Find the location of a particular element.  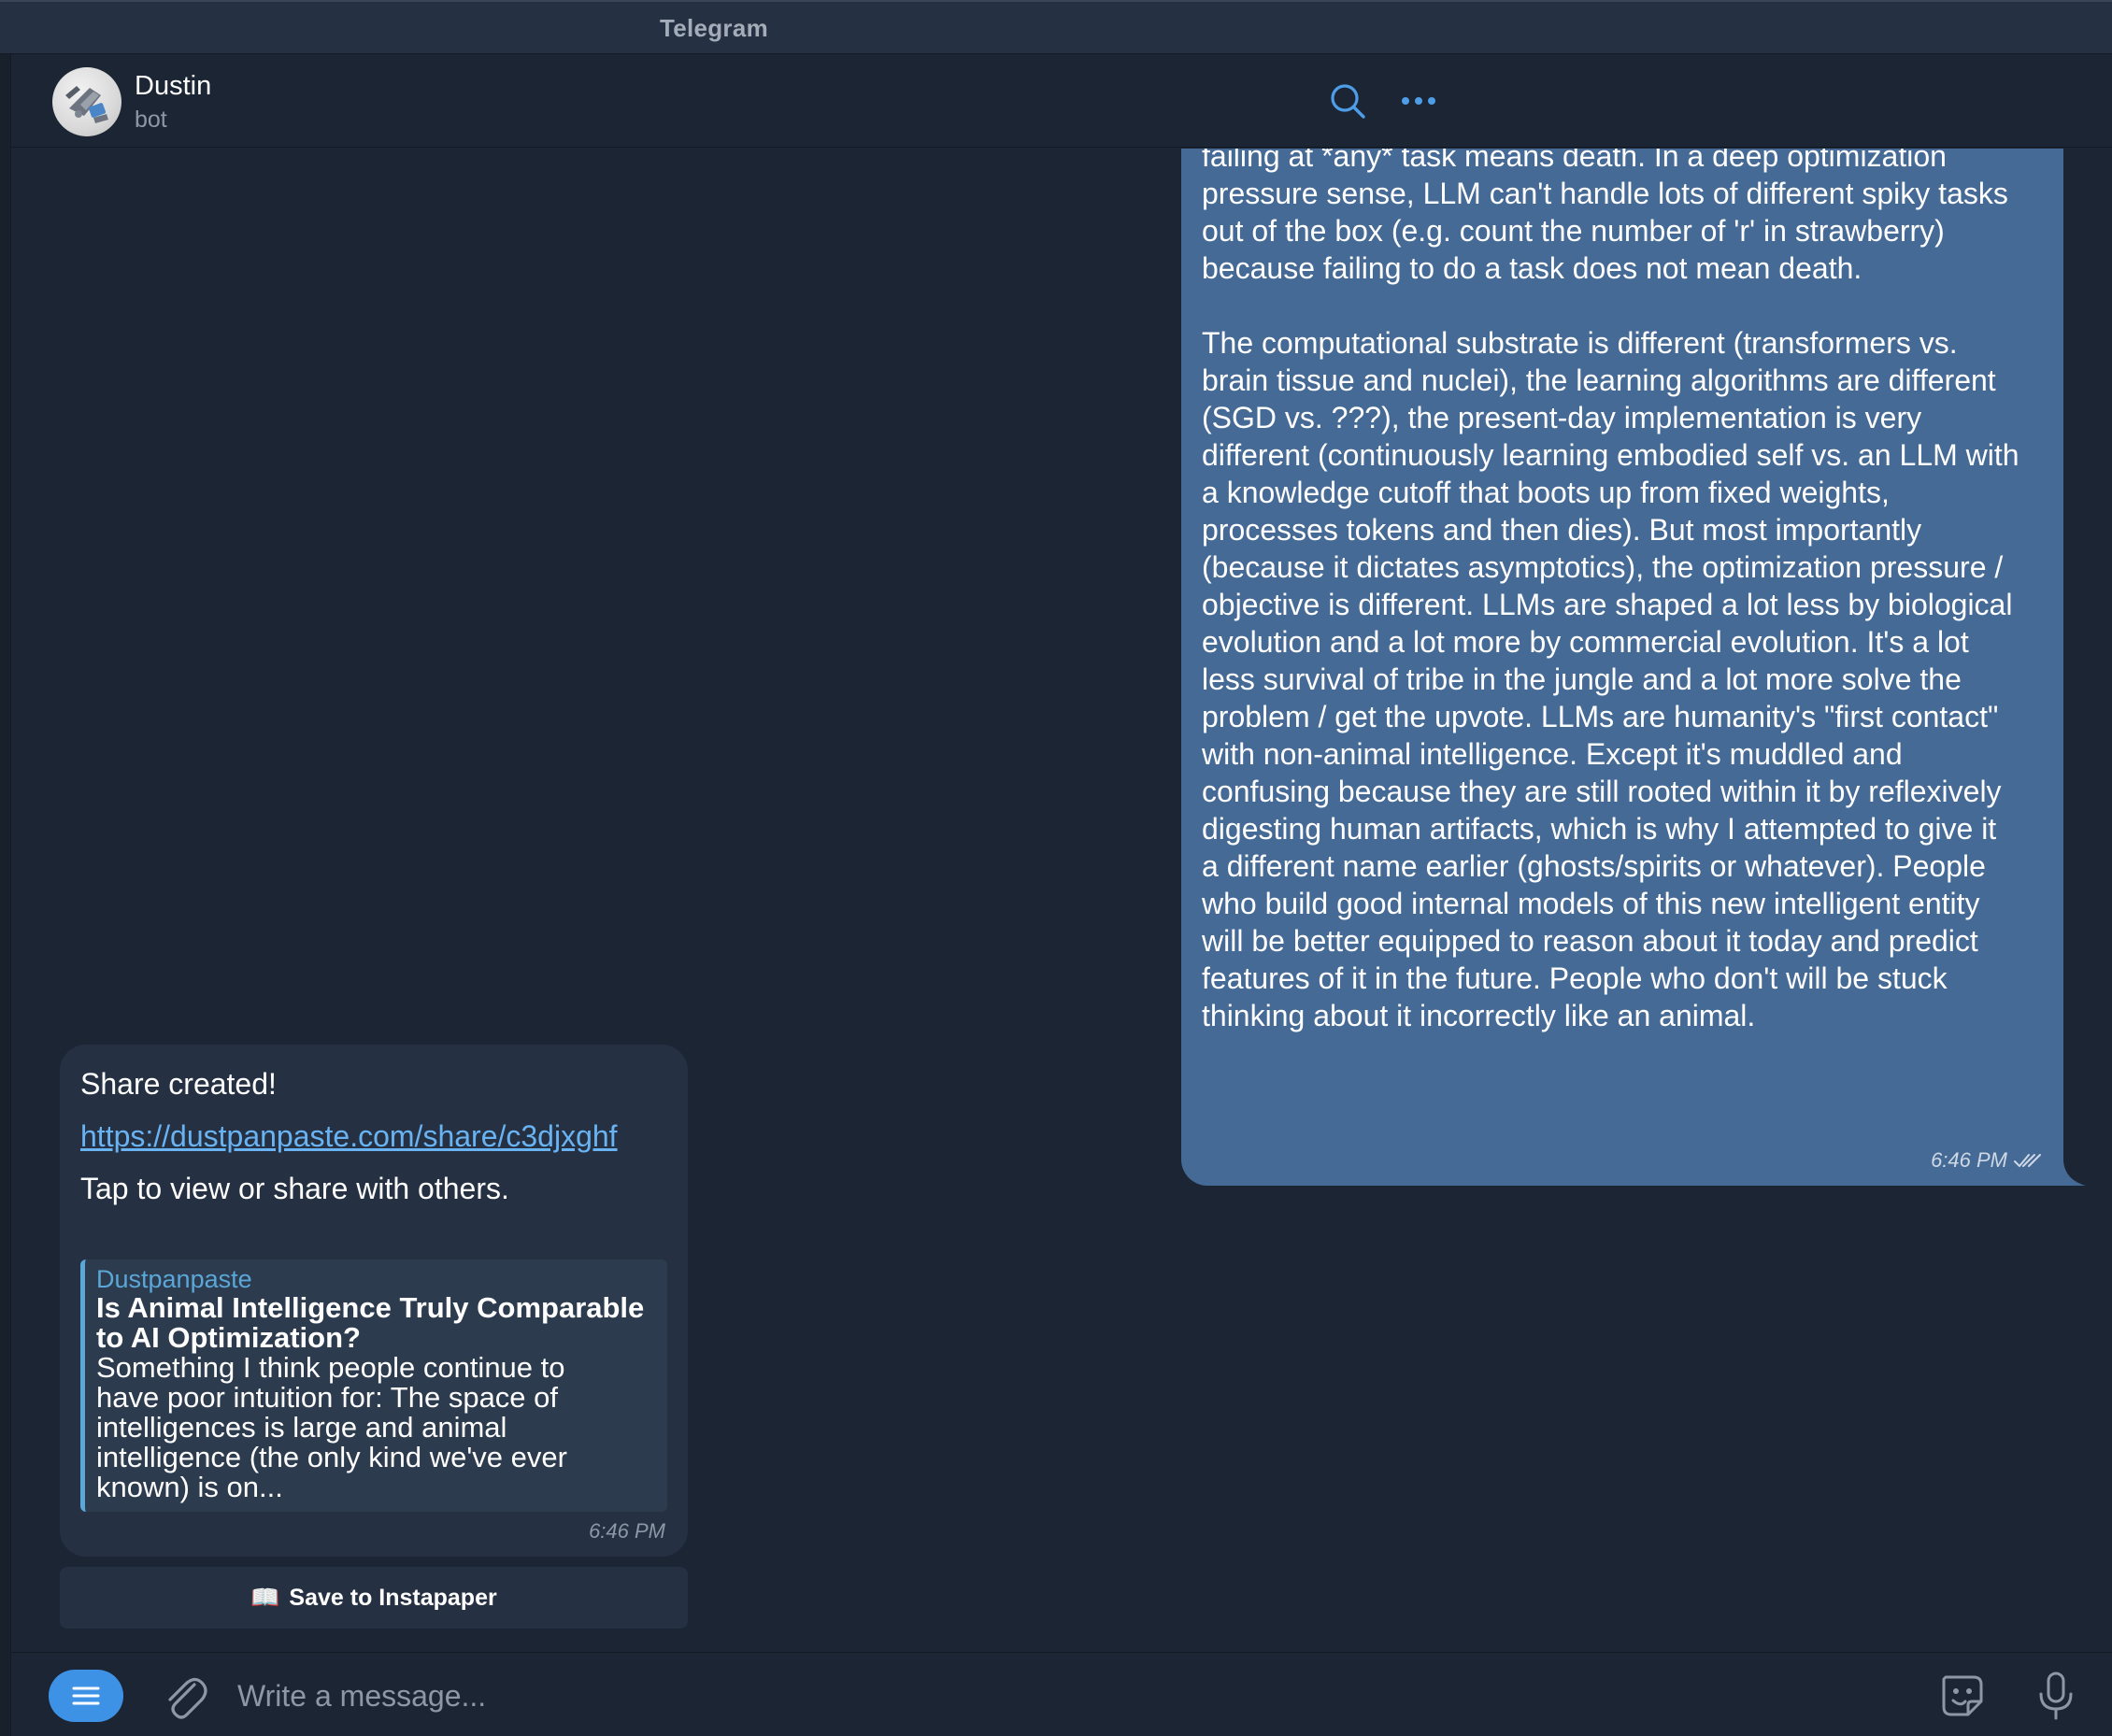

sticker-icon is located at coordinates (1962, 1695).